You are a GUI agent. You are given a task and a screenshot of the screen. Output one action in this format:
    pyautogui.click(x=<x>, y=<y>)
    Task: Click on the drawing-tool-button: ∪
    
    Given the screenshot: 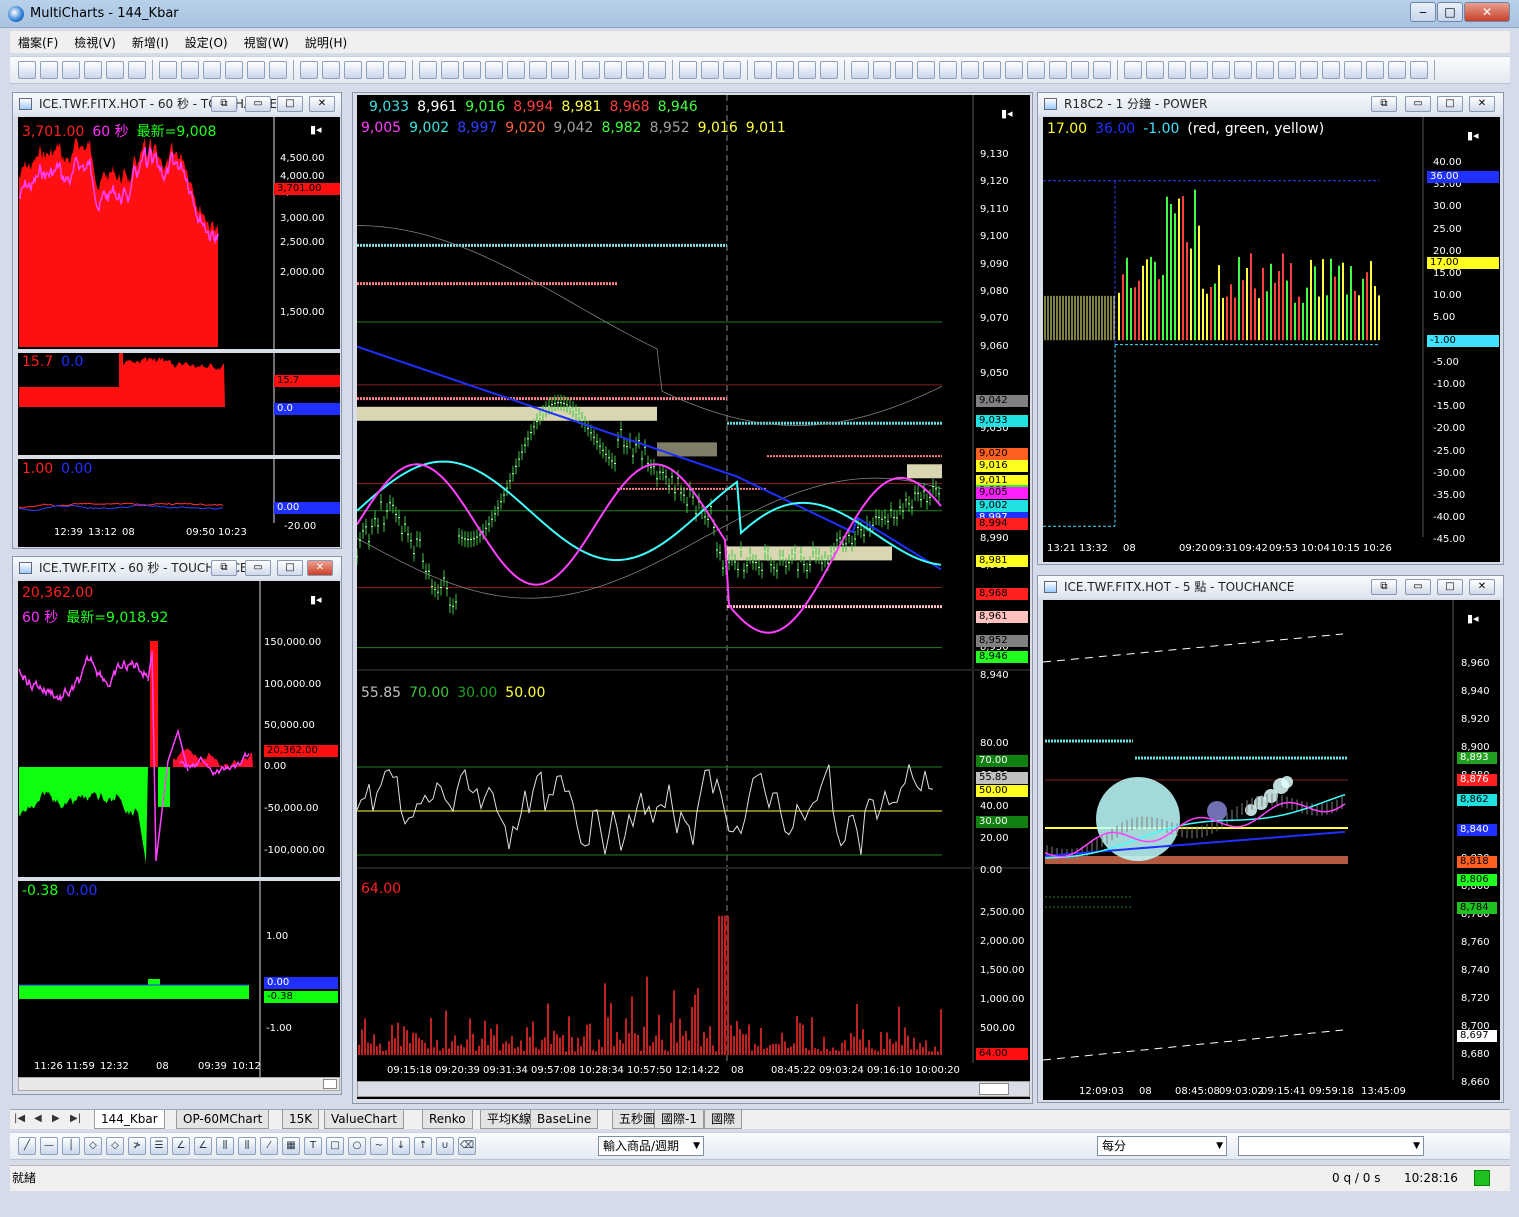 What is the action you would take?
    pyautogui.click(x=445, y=1146)
    